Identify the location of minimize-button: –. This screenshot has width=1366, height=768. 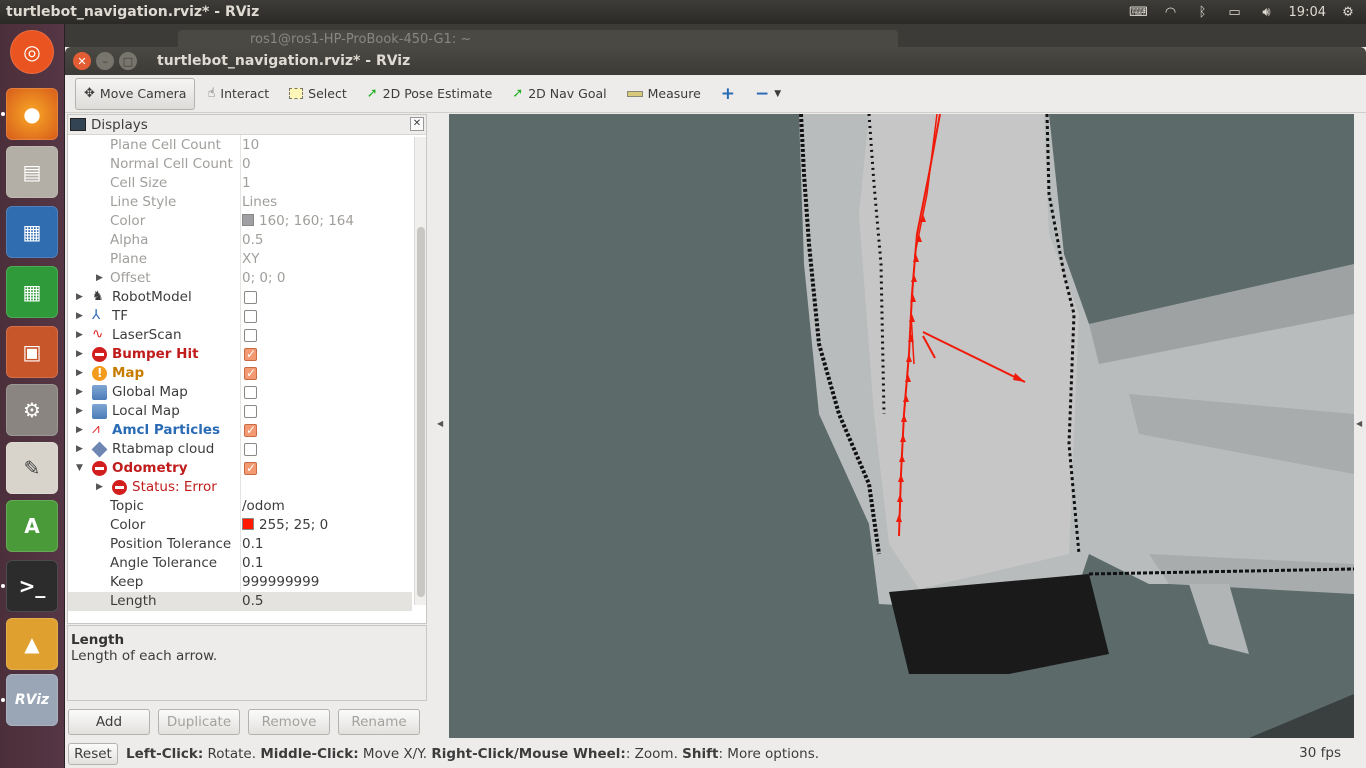
(105, 61).